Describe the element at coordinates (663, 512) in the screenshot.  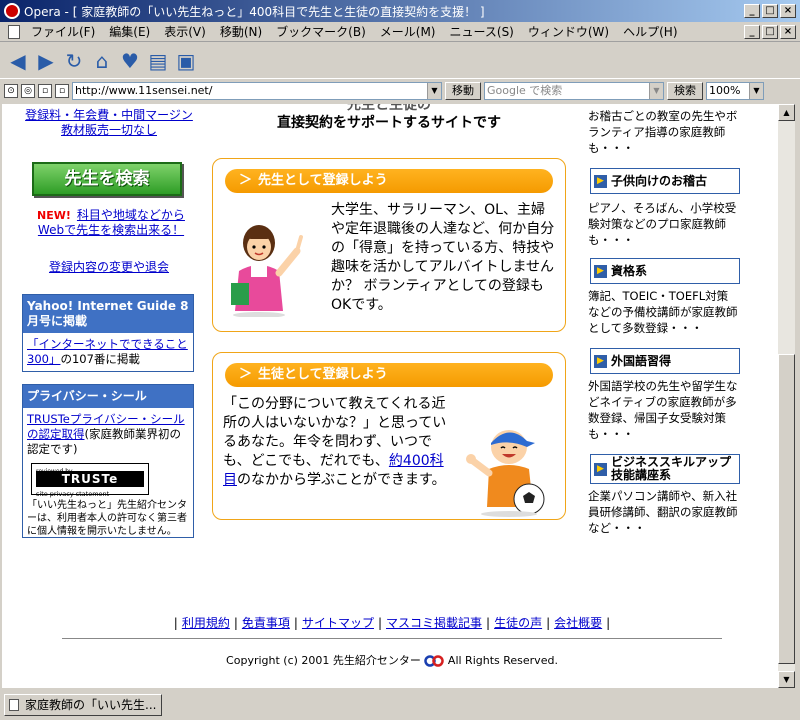
I see `section-business-skills-text: 企業パソコン講師や、新入社員研修講師、翻訳の家庭教師など・・・` at that location.